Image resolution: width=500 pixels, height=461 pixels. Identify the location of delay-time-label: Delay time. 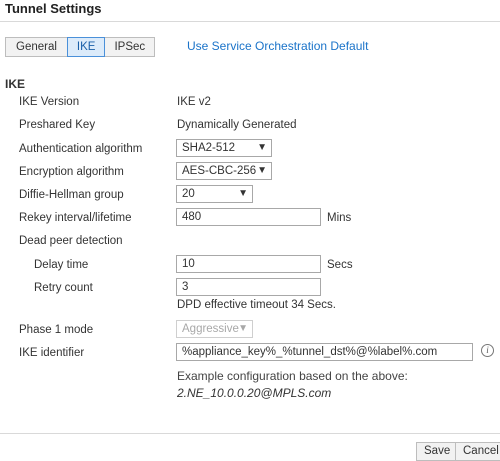
(61, 265).